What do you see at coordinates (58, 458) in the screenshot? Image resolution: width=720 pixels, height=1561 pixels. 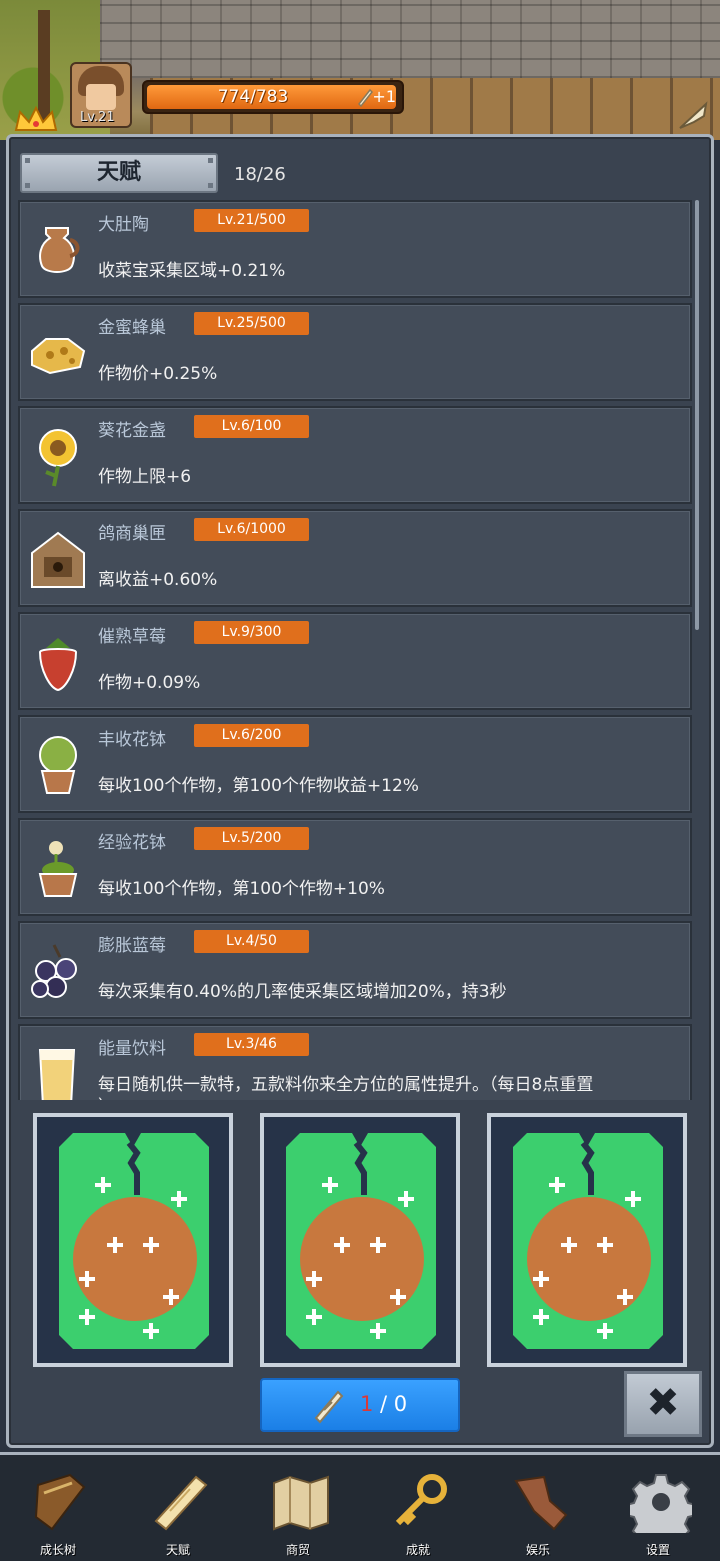 I see `sunflower-icon` at bounding box center [58, 458].